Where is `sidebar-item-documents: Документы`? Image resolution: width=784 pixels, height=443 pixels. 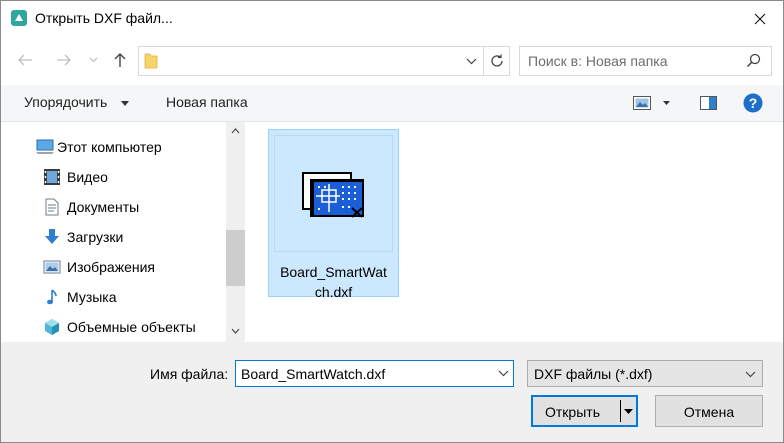
sidebar-item-documents: Документы is located at coordinates (113, 207).